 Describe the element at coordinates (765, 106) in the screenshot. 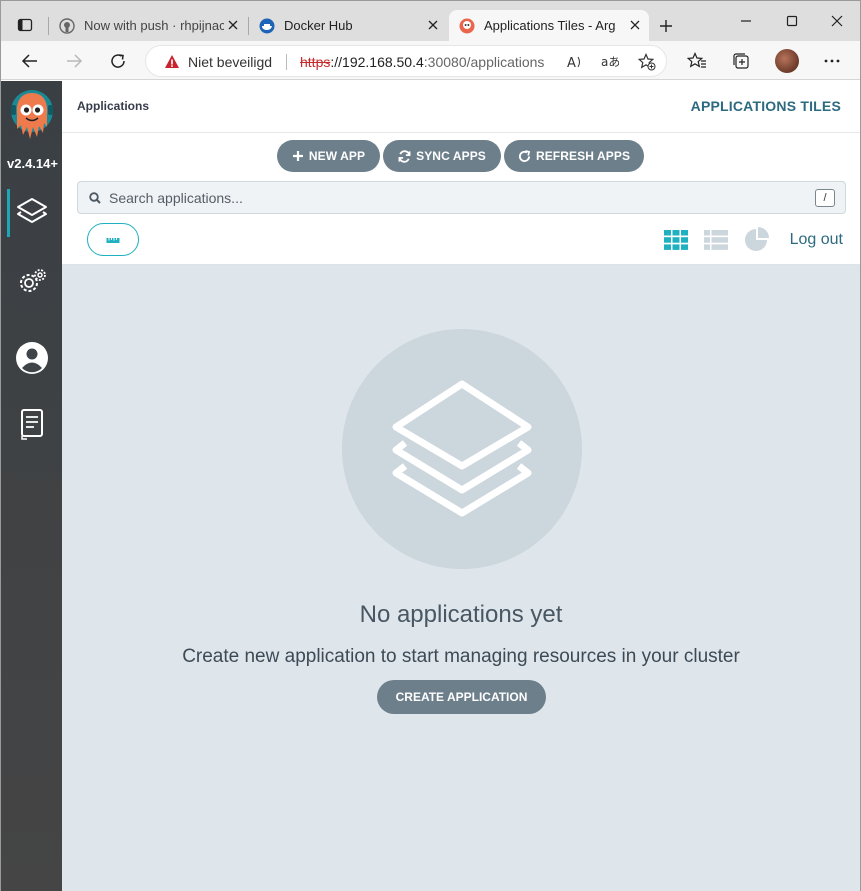

I see `page-title: APPLICATIONS TILES` at that location.